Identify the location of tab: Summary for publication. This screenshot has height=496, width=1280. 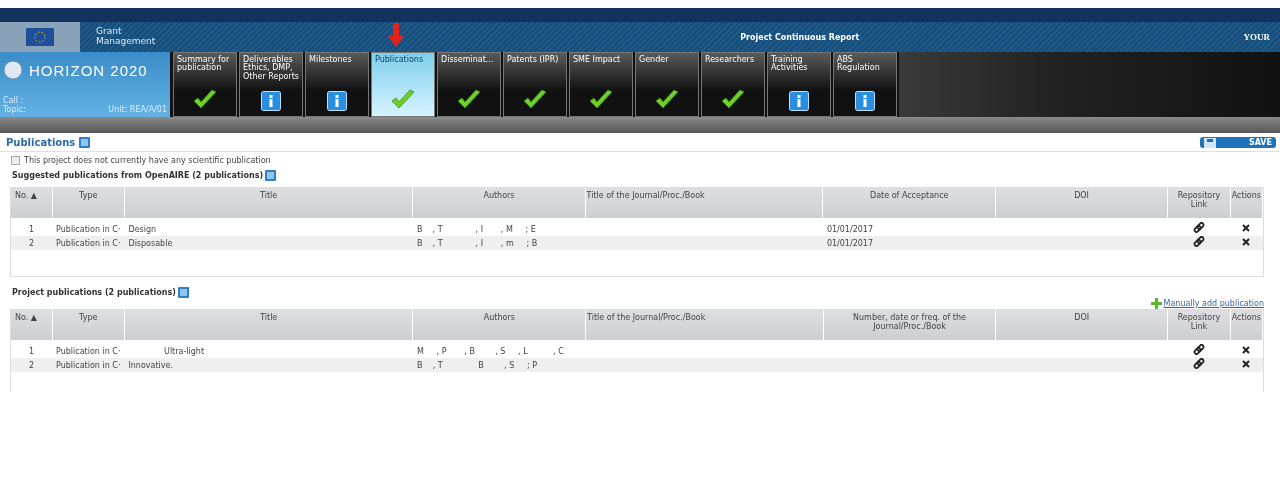
(205, 84).